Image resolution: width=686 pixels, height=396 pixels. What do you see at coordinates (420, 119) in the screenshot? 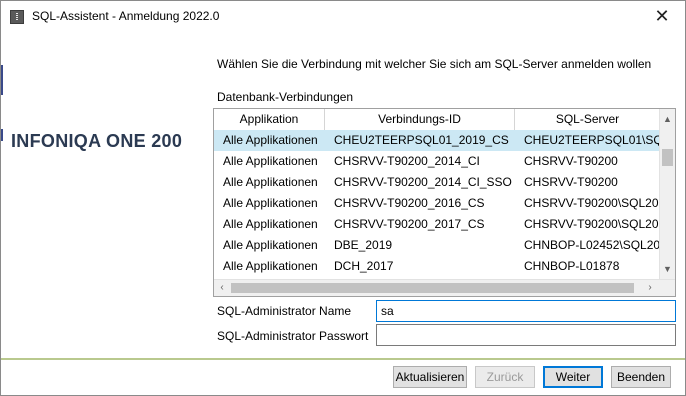
I see `column-header-verbindungs-id: Verbindungs-ID` at bounding box center [420, 119].